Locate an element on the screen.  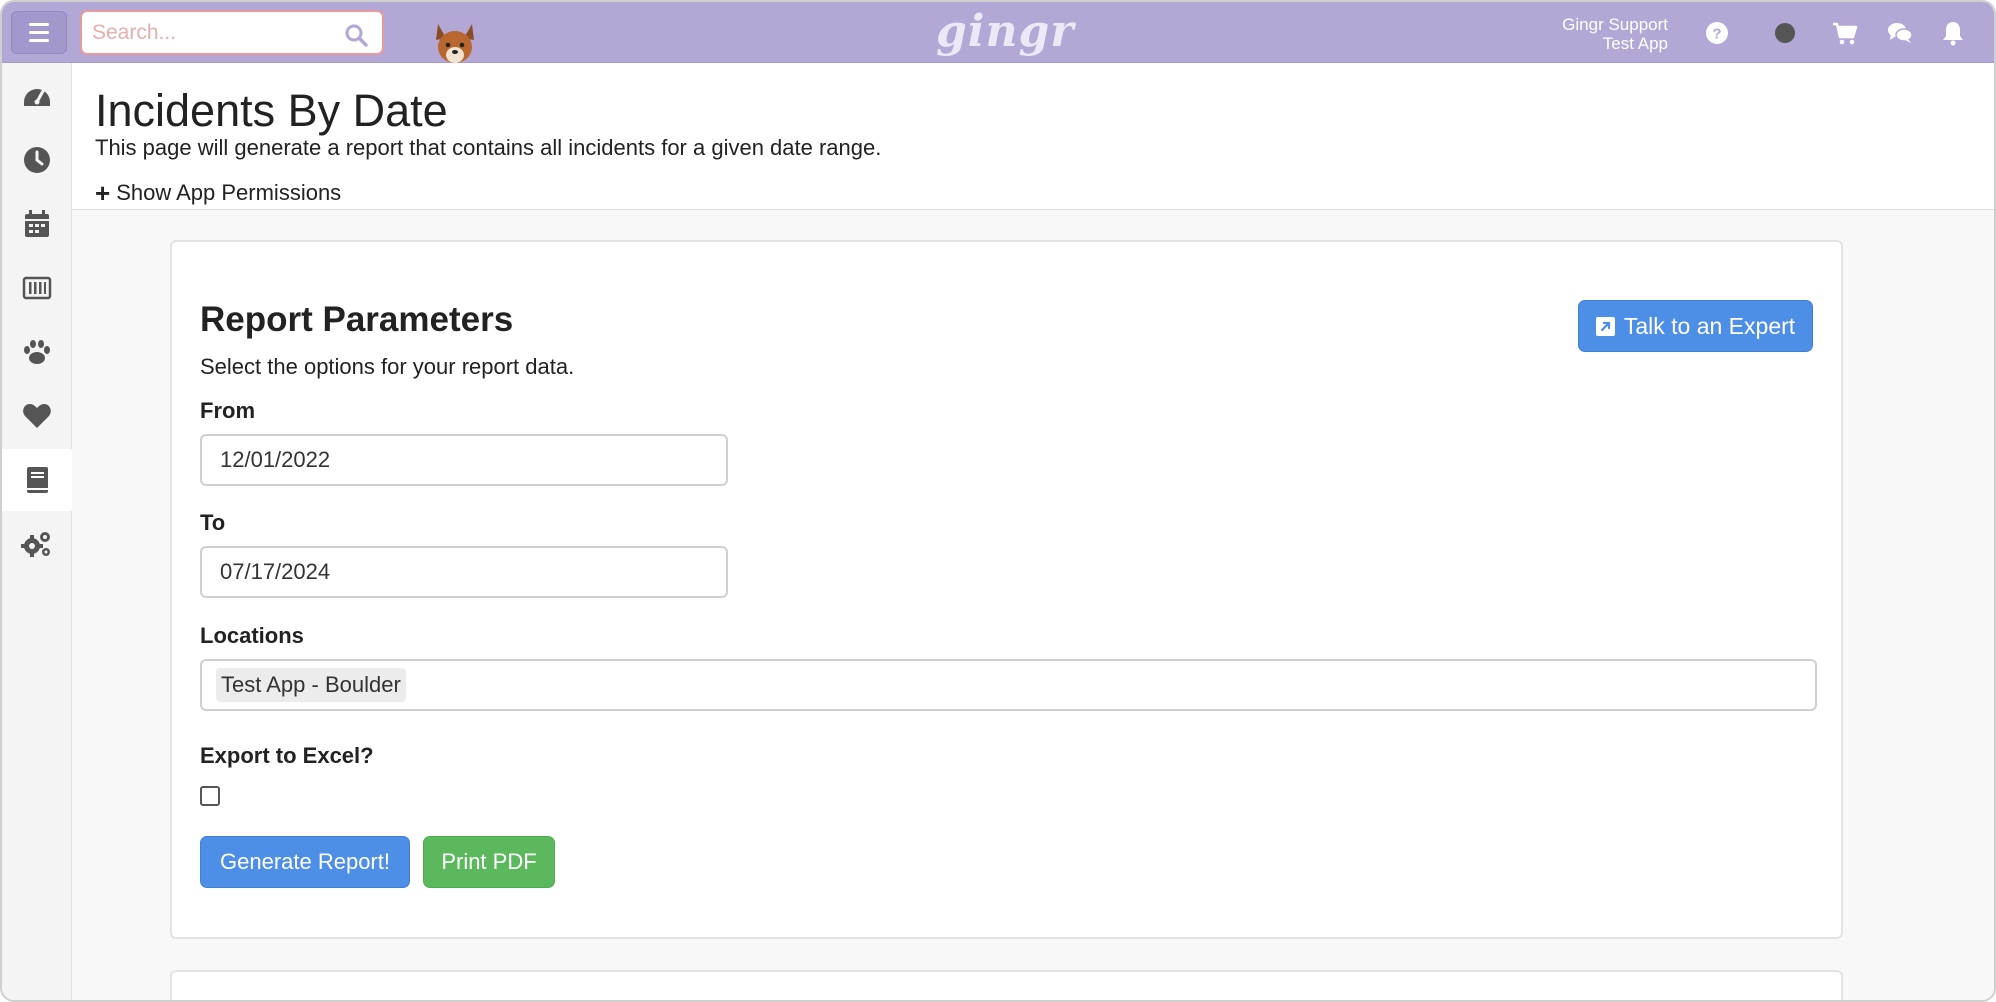
sidebar-item-reports is located at coordinates (37, 480).